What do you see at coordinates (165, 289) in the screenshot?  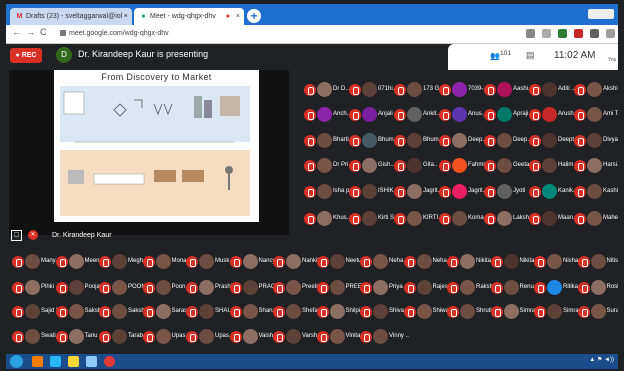 I see `participant-tile: Poon..` at bounding box center [165, 289].